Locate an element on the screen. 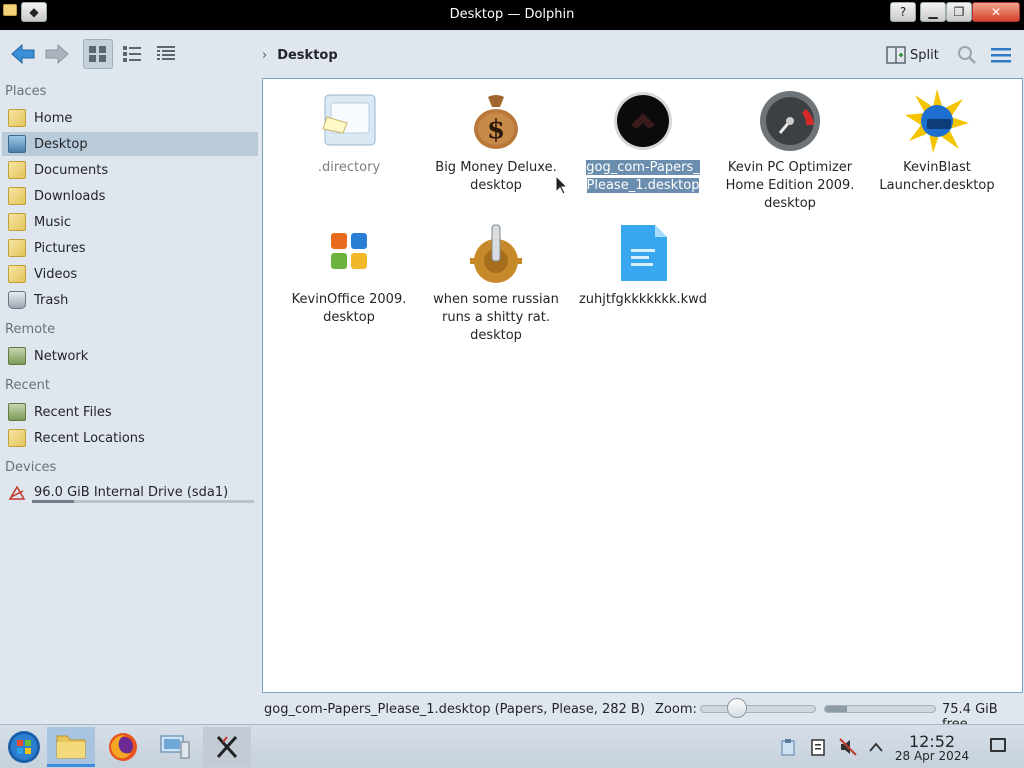 The height and width of the screenshot is (768, 1024). start-button is located at coordinates (24, 747).